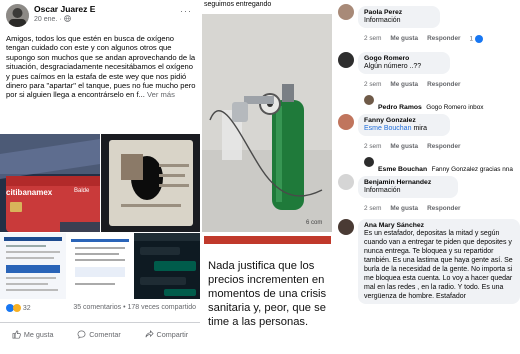 The image size is (520, 354). I want to click on author-avatar, so click(17, 15).